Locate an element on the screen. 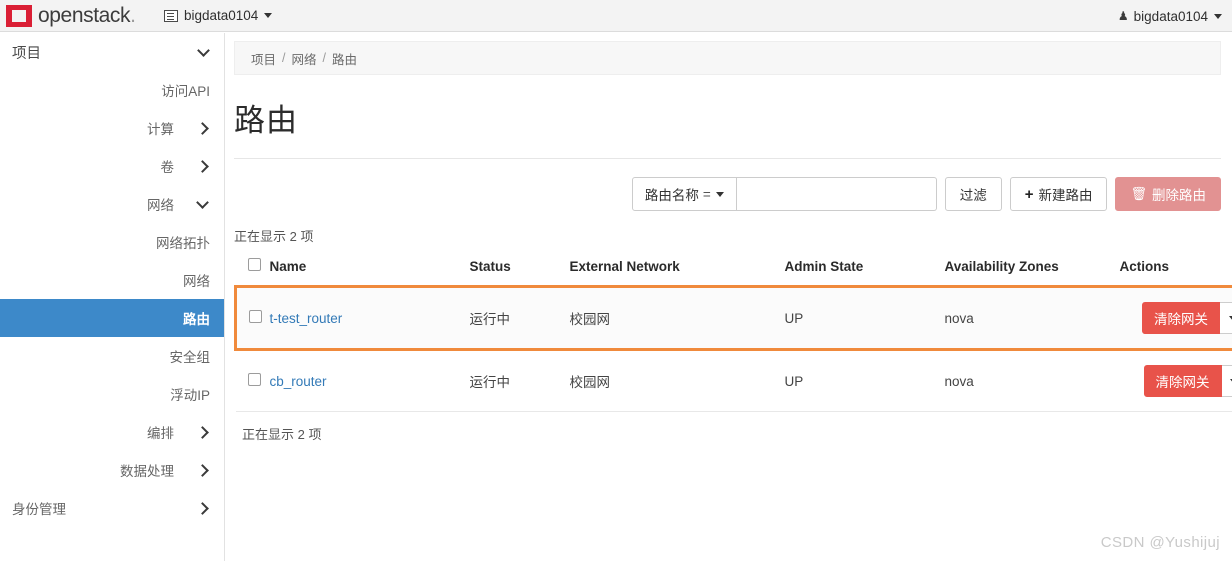  create-router-button: + 新建路由 is located at coordinates (1058, 194).